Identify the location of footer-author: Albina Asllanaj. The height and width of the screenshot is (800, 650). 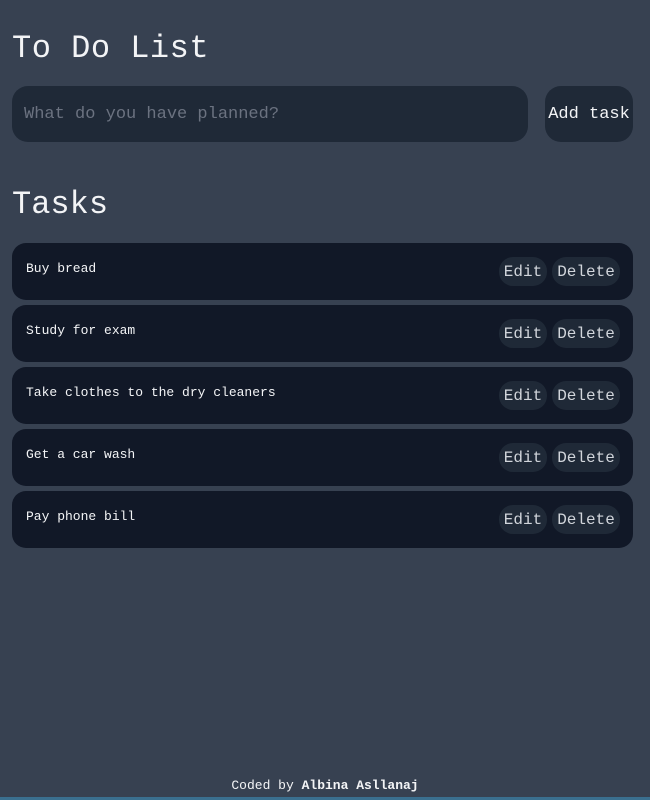
(360, 785).